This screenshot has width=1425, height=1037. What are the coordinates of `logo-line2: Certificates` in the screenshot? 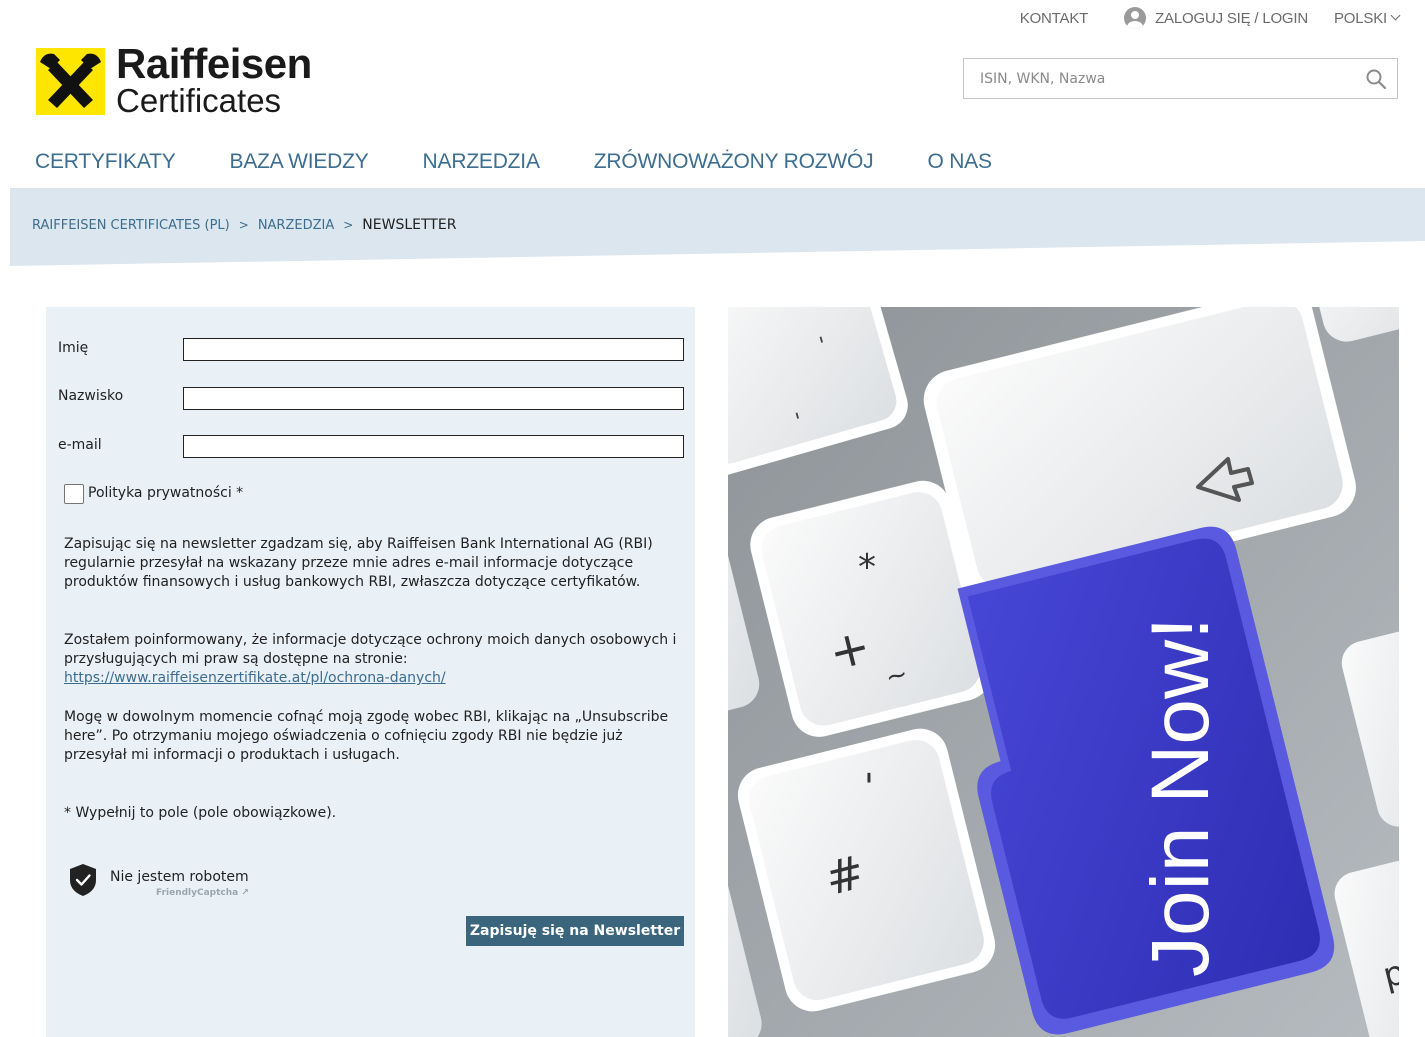 It's located at (199, 100).